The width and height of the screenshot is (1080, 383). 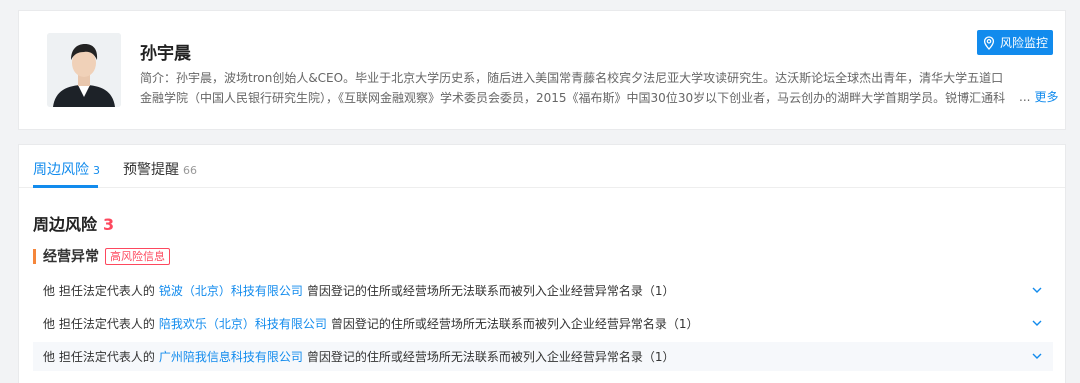 I want to click on sub-section-title: 经营异常, so click(x=71, y=257).